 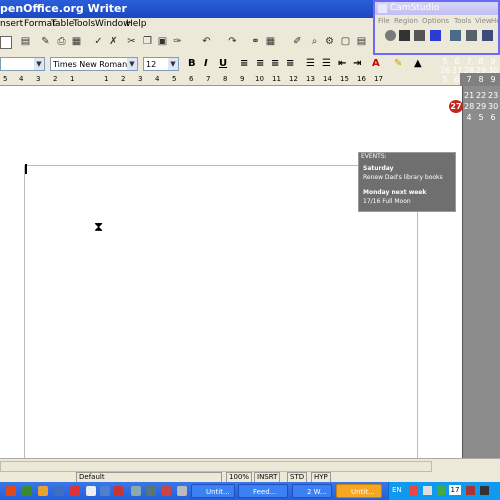 I want to click on export-pdf-icon: ▤, so click(x=25, y=41).